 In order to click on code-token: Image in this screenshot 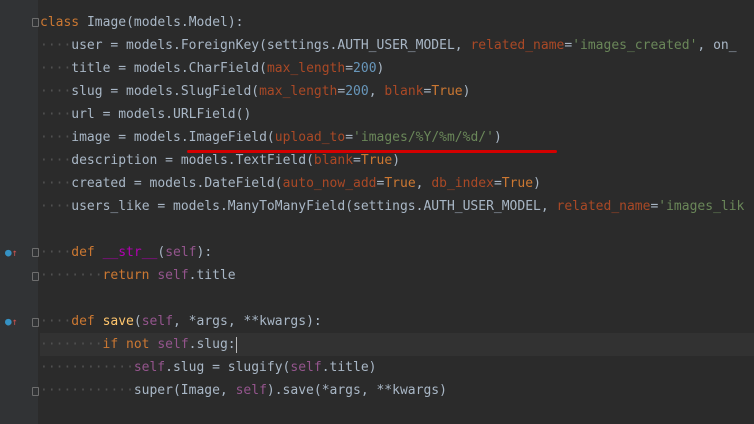, I will do `click(106, 22)`.